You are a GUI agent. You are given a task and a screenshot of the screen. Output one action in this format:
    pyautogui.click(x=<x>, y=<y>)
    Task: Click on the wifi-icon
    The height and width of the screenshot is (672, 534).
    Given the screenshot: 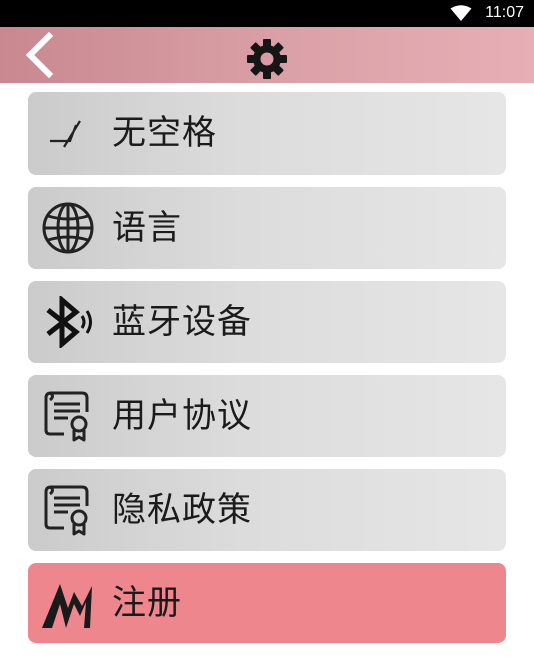 What is the action you would take?
    pyautogui.click(x=461, y=13)
    